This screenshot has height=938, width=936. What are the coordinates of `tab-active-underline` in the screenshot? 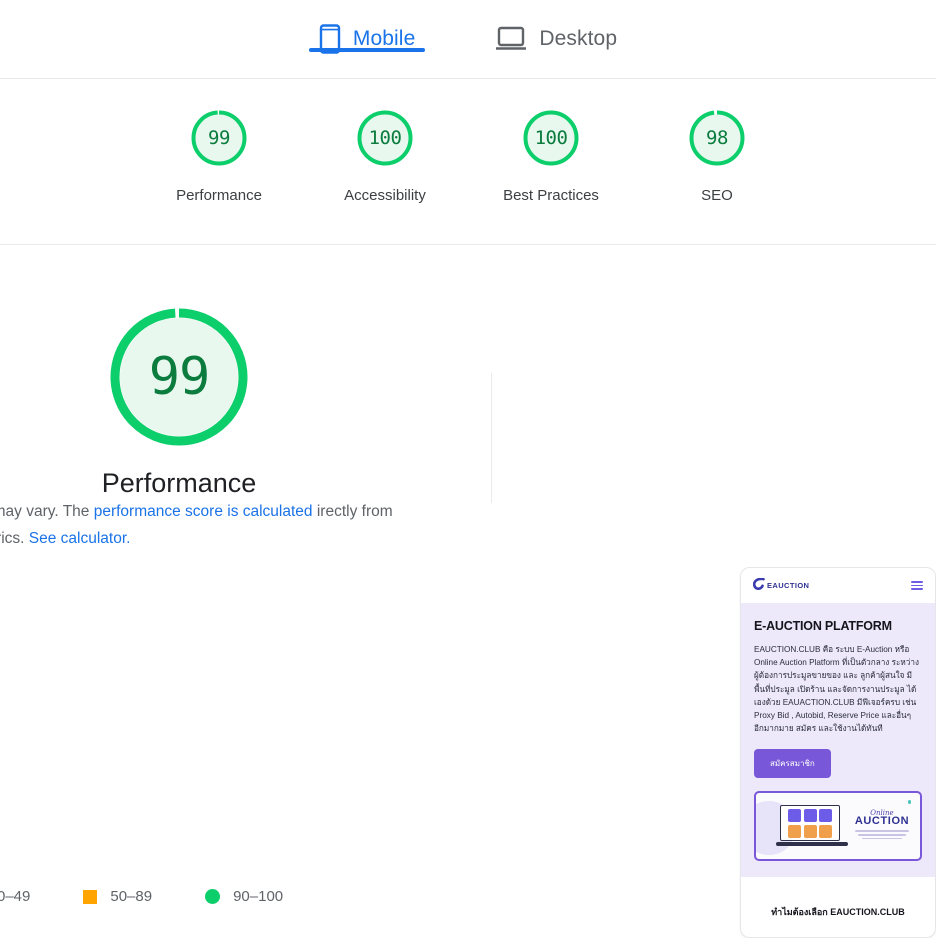 It's located at (367, 50).